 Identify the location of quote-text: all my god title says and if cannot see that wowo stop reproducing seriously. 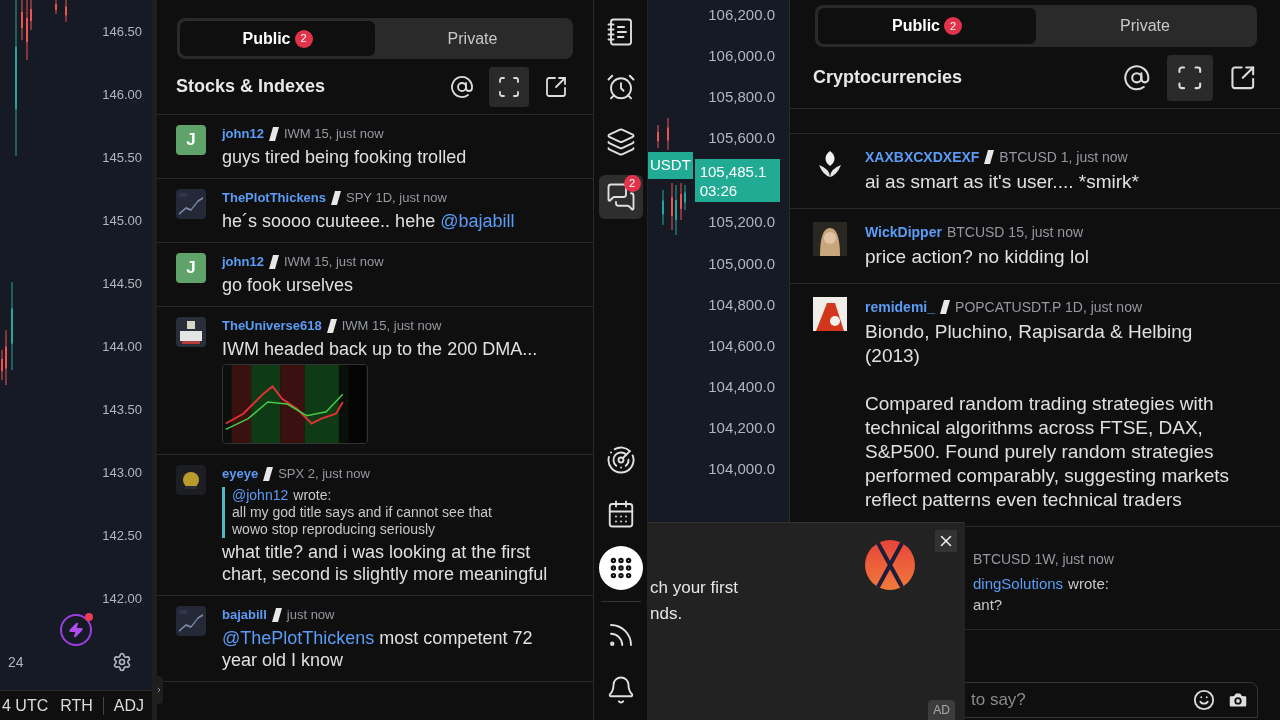
(362, 521).